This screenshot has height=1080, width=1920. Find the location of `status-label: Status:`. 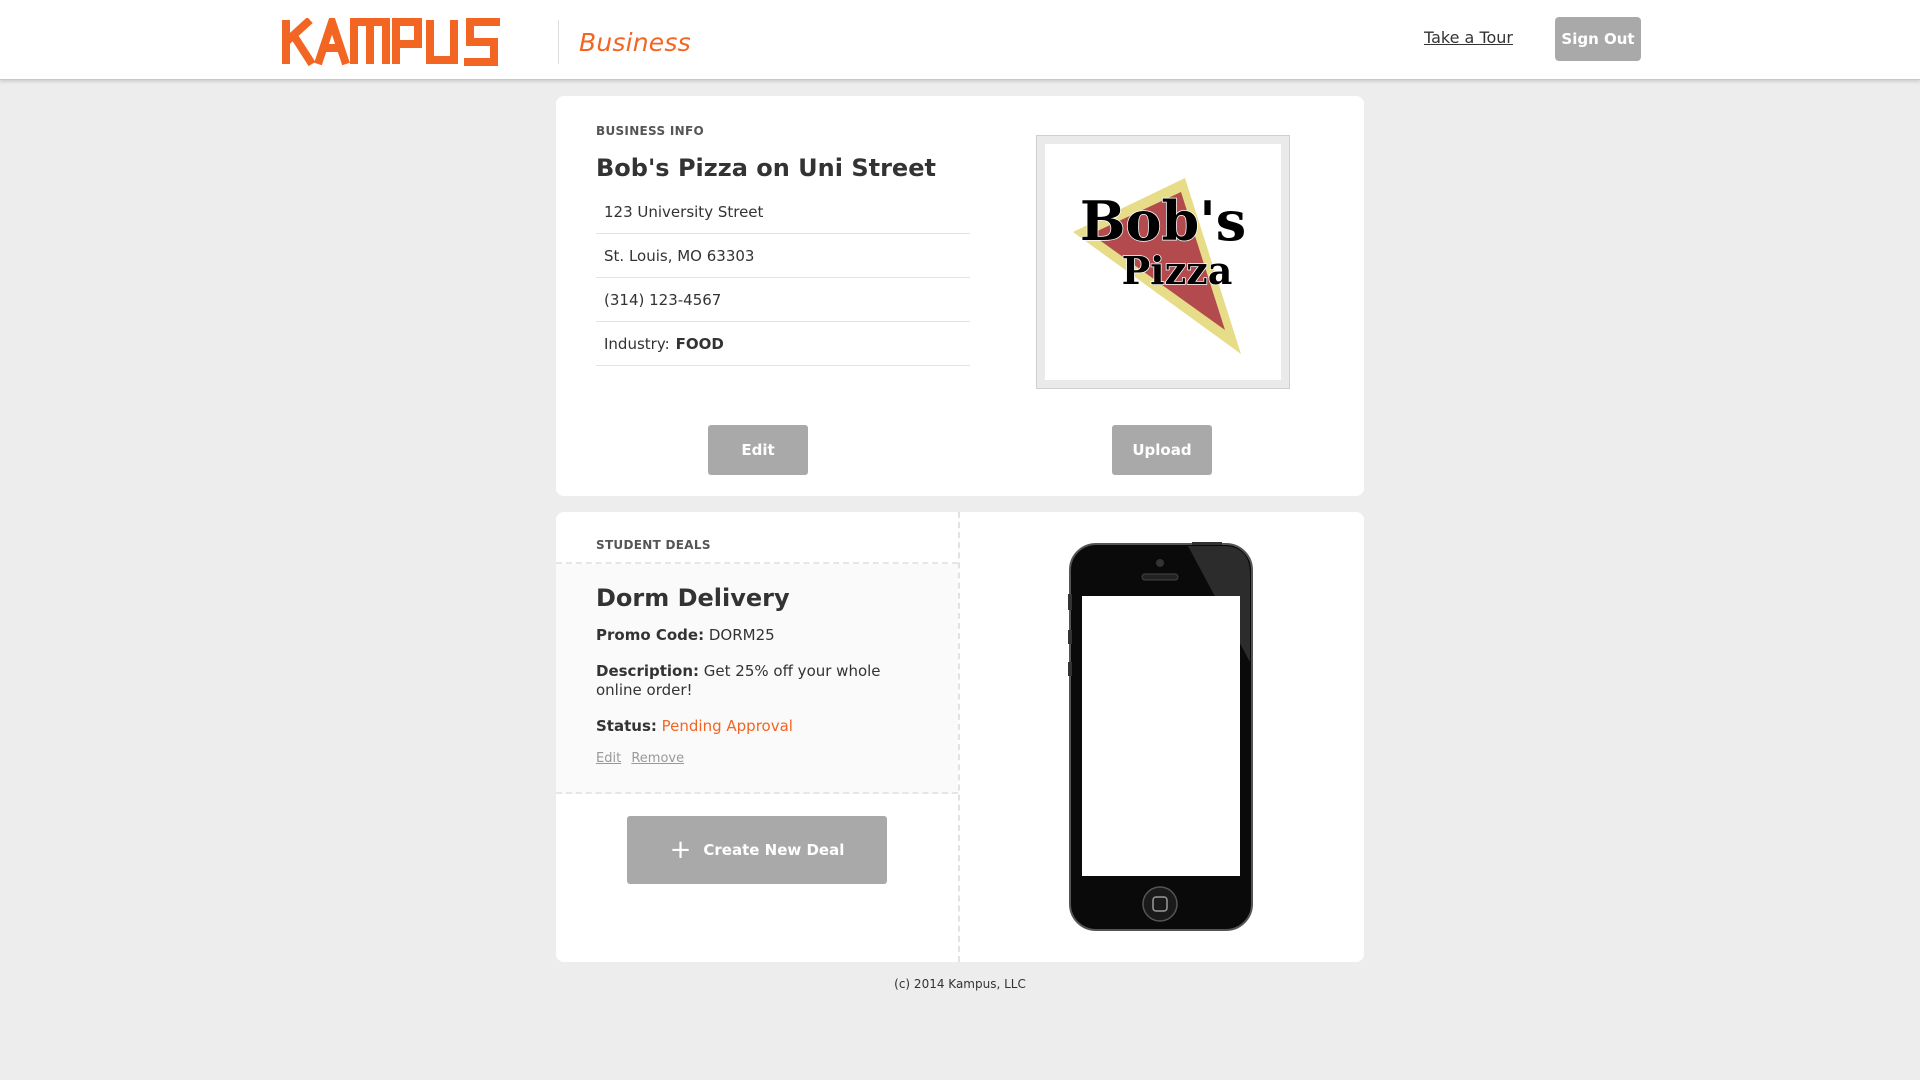

status-label: Status: is located at coordinates (626, 726).